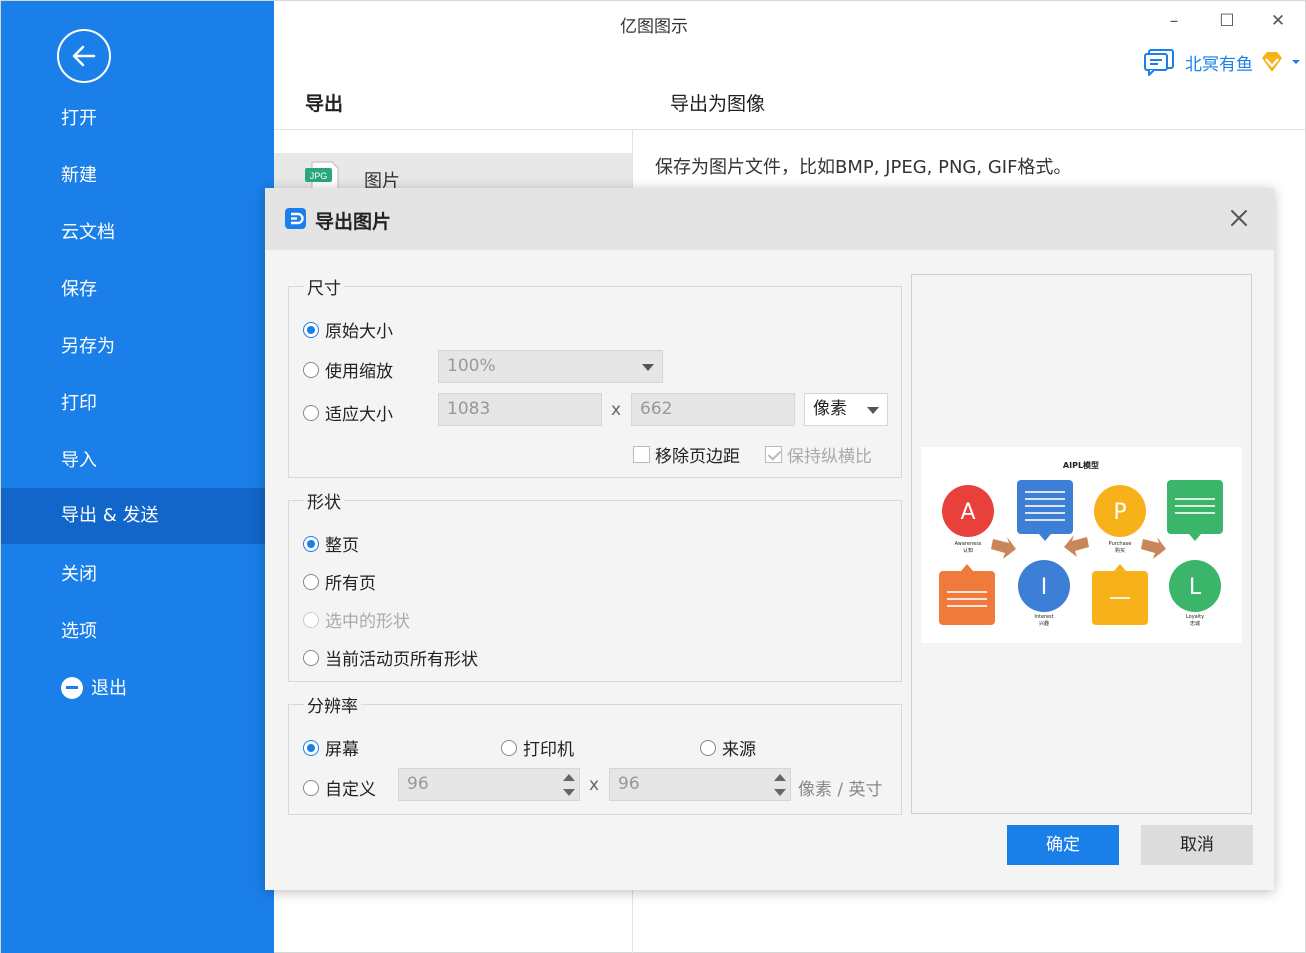 This screenshot has width=1306, height=953. Describe the element at coordinates (137, 233) in the screenshot. I see `sidebar-item-cloud: 云文档` at that location.